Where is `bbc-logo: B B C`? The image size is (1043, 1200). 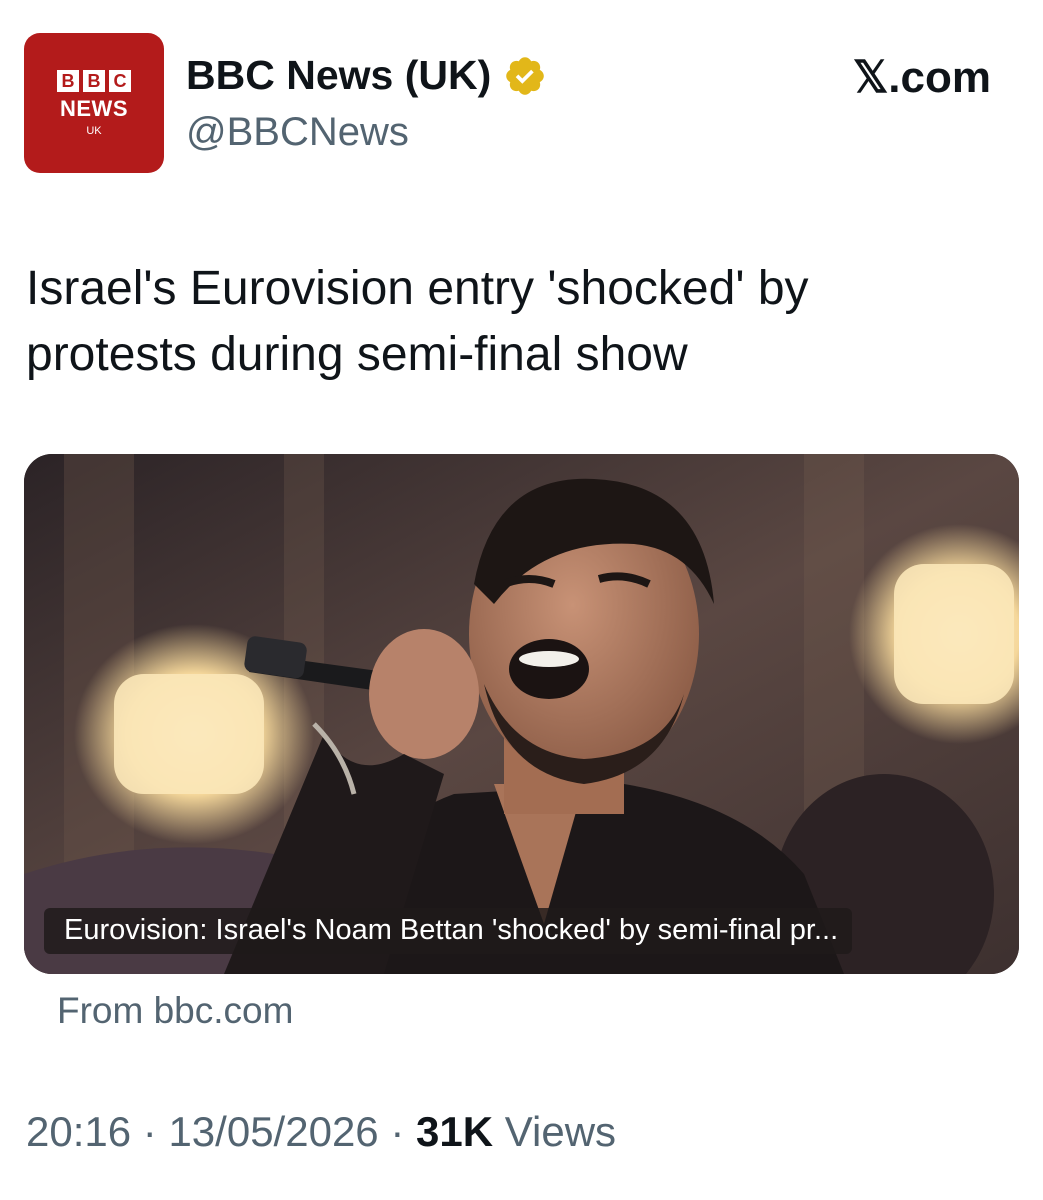
bbc-logo: B B C is located at coordinates (94, 80).